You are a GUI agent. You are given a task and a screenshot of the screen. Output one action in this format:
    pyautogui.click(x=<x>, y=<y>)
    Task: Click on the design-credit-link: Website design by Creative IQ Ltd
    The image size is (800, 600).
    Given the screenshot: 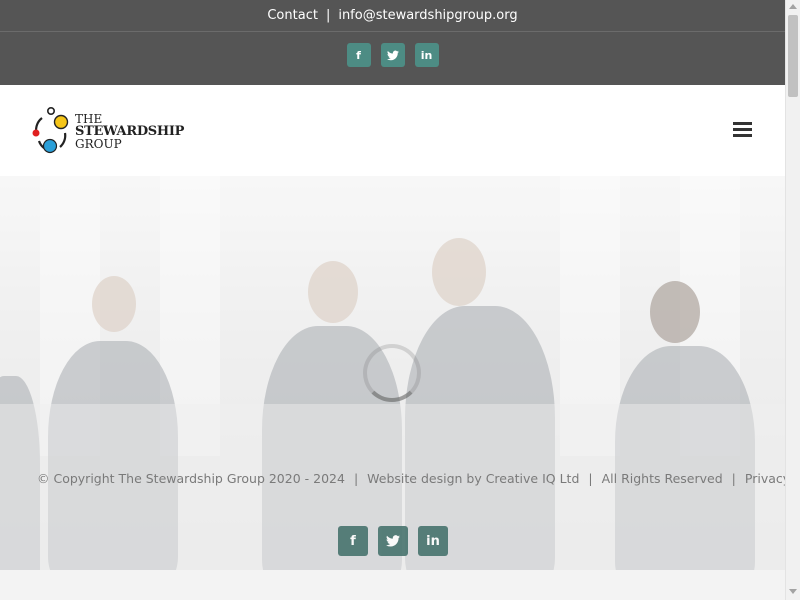 What is the action you would take?
    pyautogui.click(x=473, y=478)
    